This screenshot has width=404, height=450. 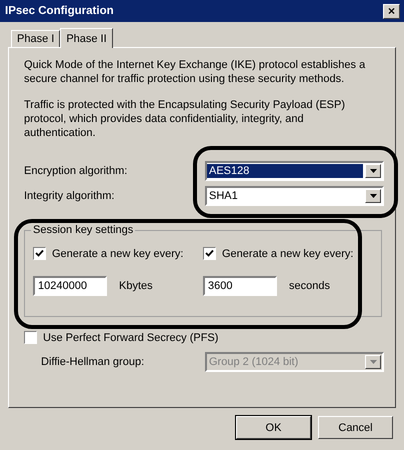 What do you see at coordinates (391, 11) in the screenshot?
I see `close-button: ×` at bounding box center [391, 11].